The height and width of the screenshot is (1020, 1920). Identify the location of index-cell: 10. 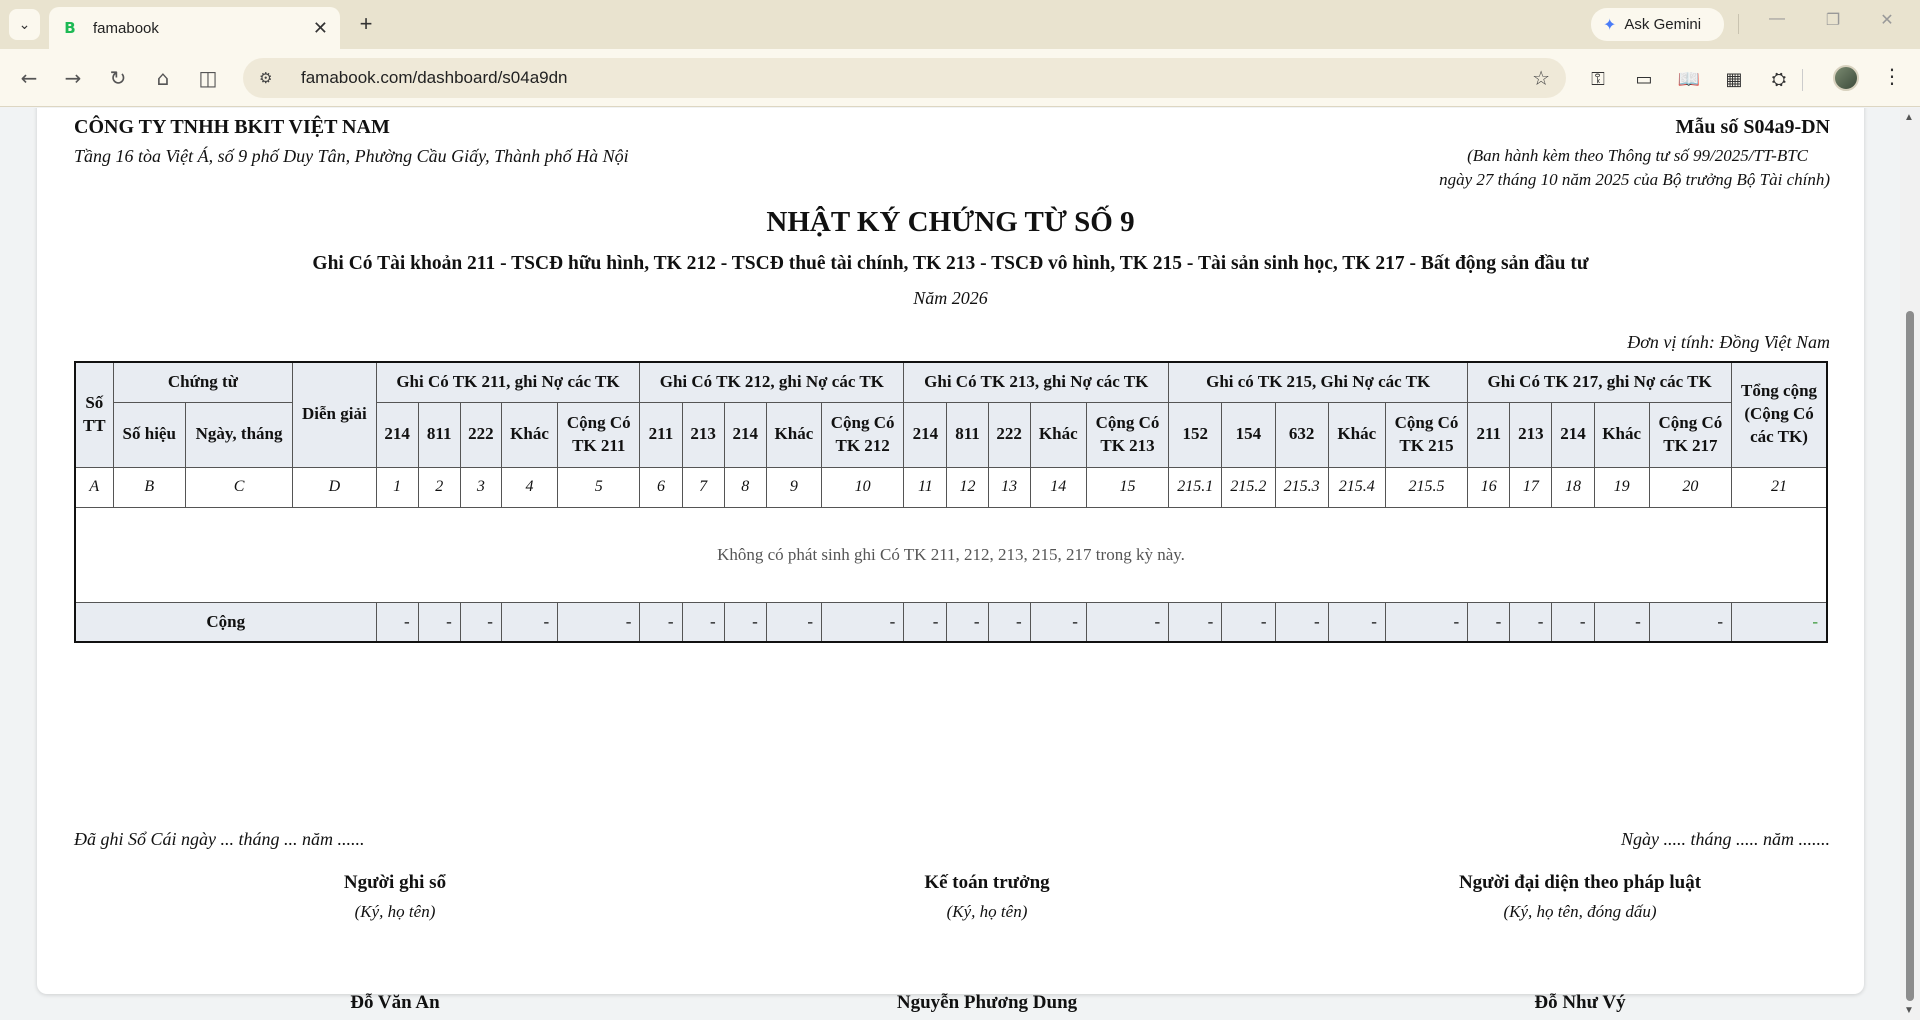
(862, 487).